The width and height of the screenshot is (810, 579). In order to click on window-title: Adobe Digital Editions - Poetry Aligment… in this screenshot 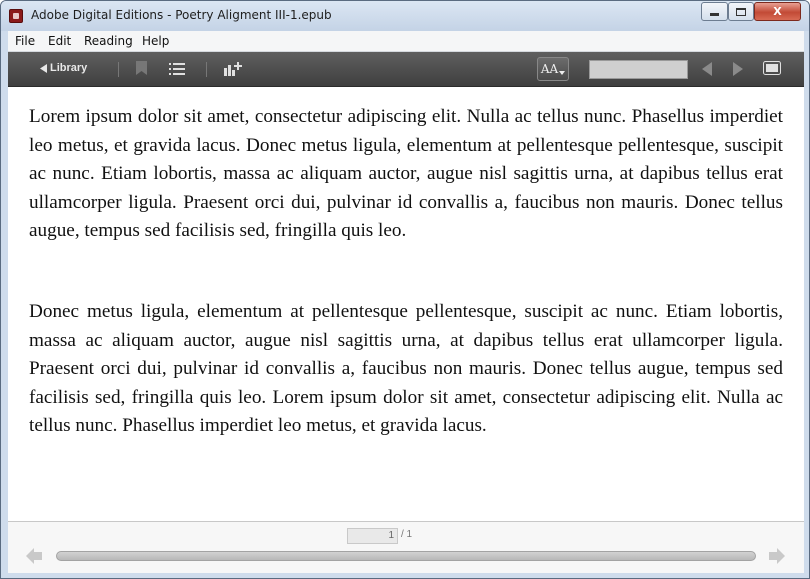, I will do `click(181, 15)`.